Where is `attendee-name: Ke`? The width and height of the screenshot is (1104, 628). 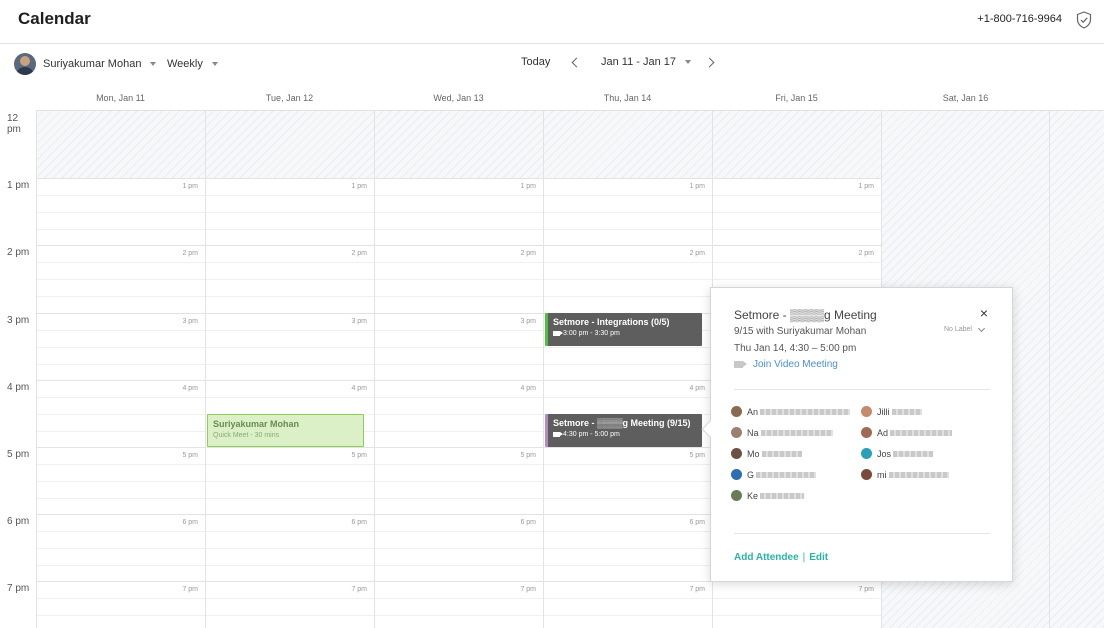
attendee-name: Ke is located at coordinates (753, 495).